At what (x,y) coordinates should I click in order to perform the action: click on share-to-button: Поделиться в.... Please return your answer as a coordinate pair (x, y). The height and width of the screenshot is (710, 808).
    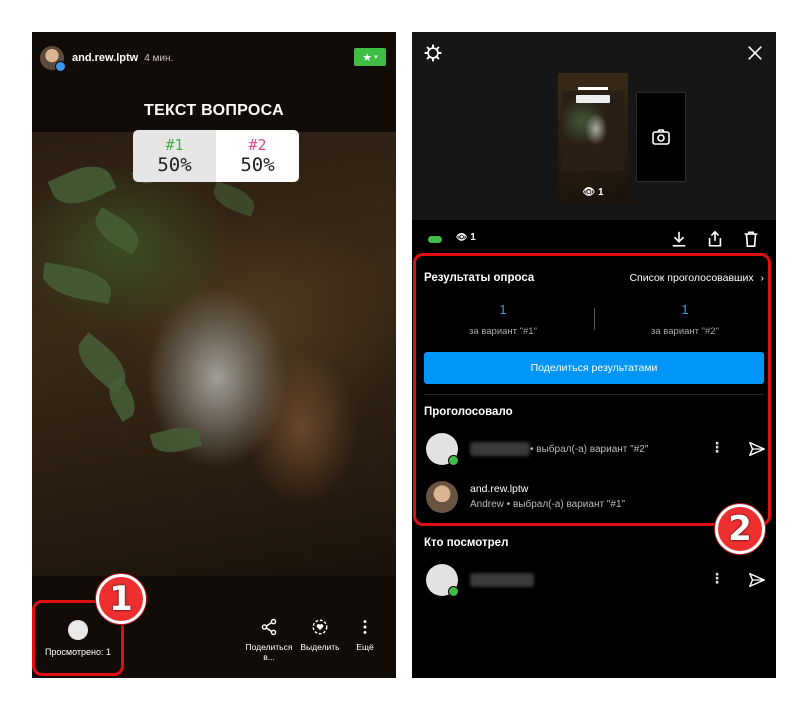
    Looking at the image, I should click on (269, 640).